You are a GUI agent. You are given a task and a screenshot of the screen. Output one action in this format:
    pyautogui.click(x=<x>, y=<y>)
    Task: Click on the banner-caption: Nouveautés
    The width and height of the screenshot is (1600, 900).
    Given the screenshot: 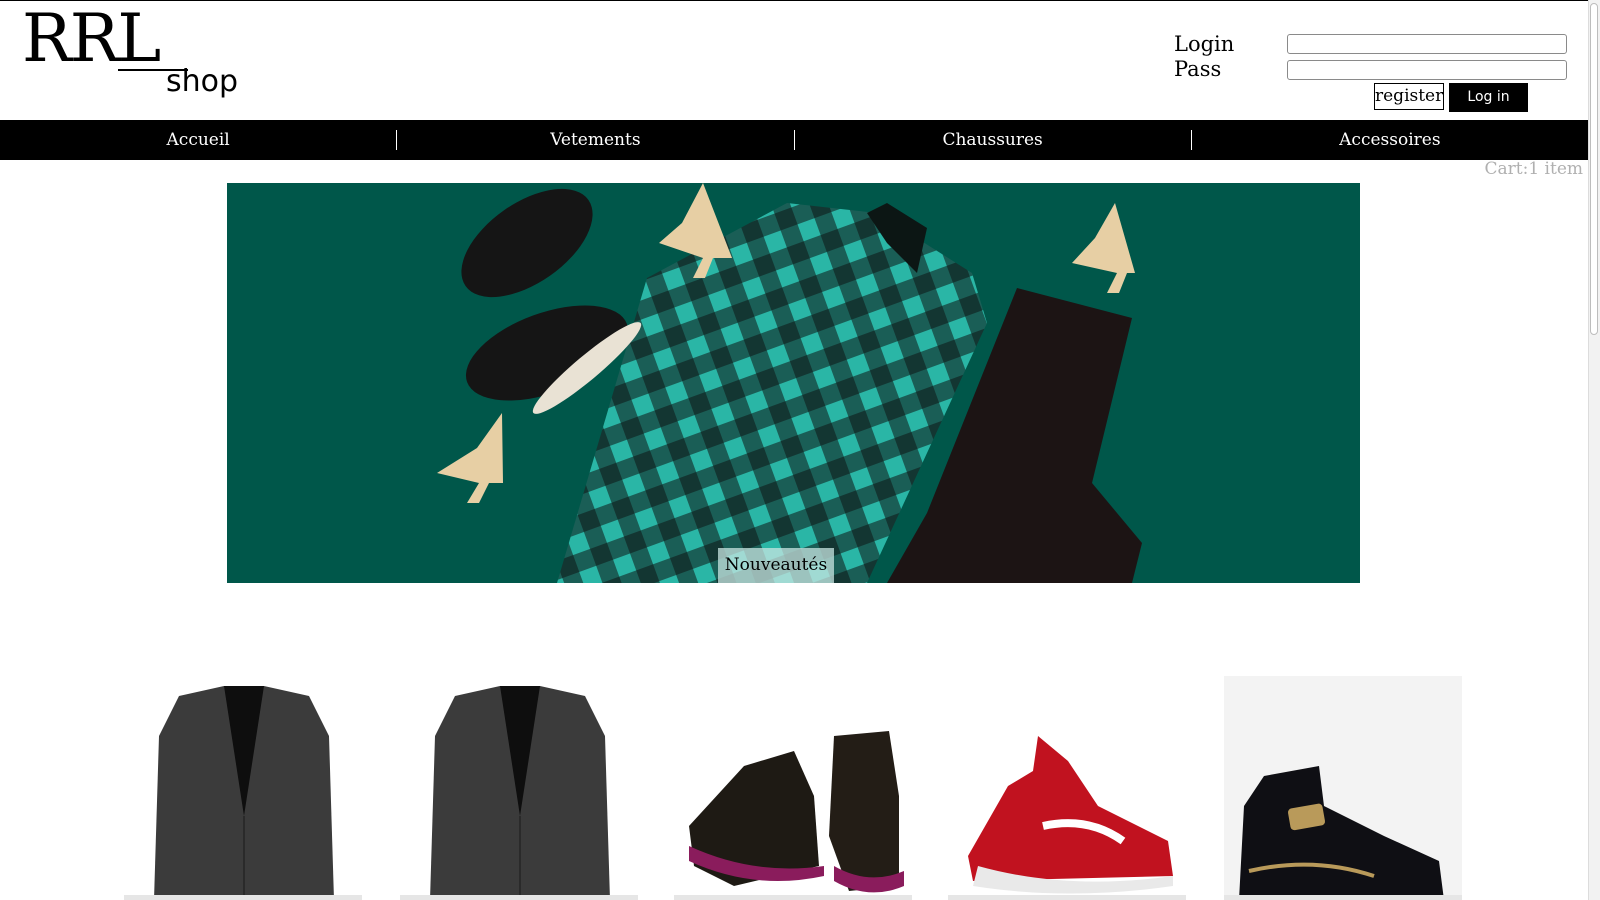 What is the action you would take?
    pyautogui.click(x=776, y=565)
    